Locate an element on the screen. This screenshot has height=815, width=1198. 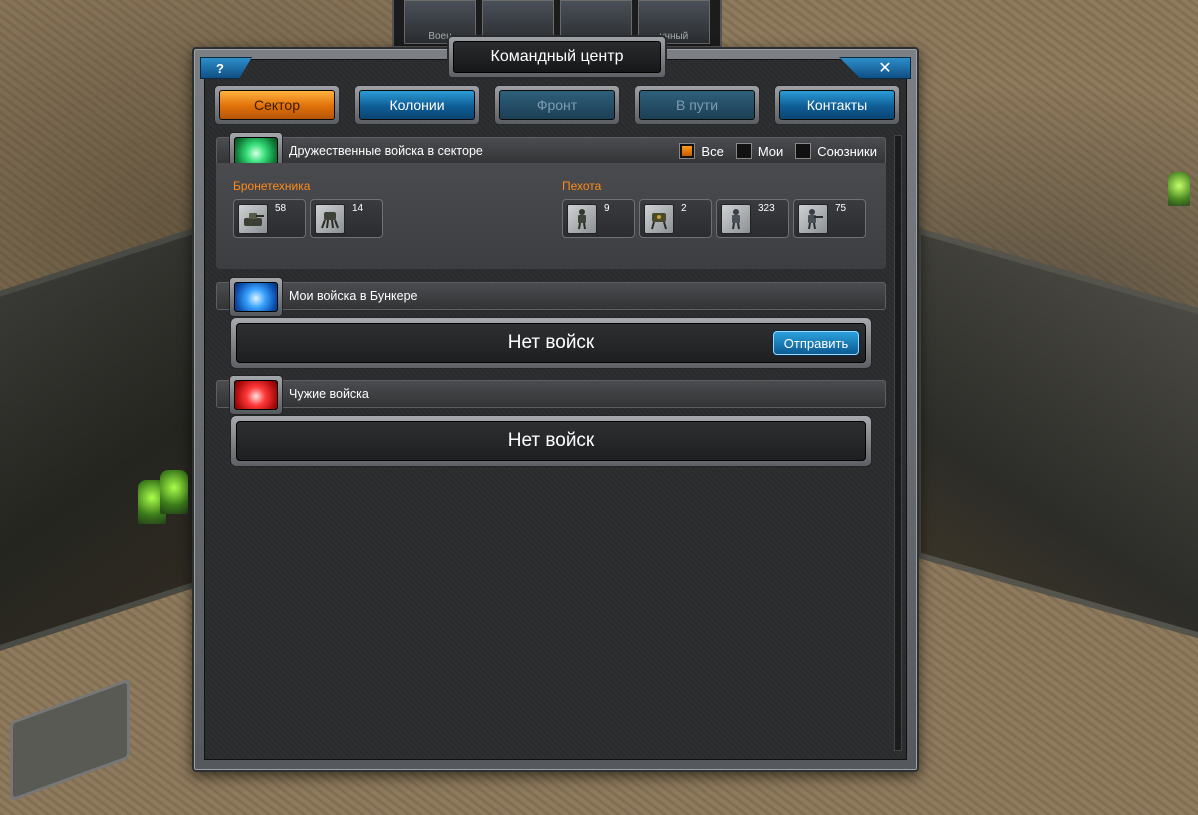
trooper-icon is located at coordinates (736, 219).